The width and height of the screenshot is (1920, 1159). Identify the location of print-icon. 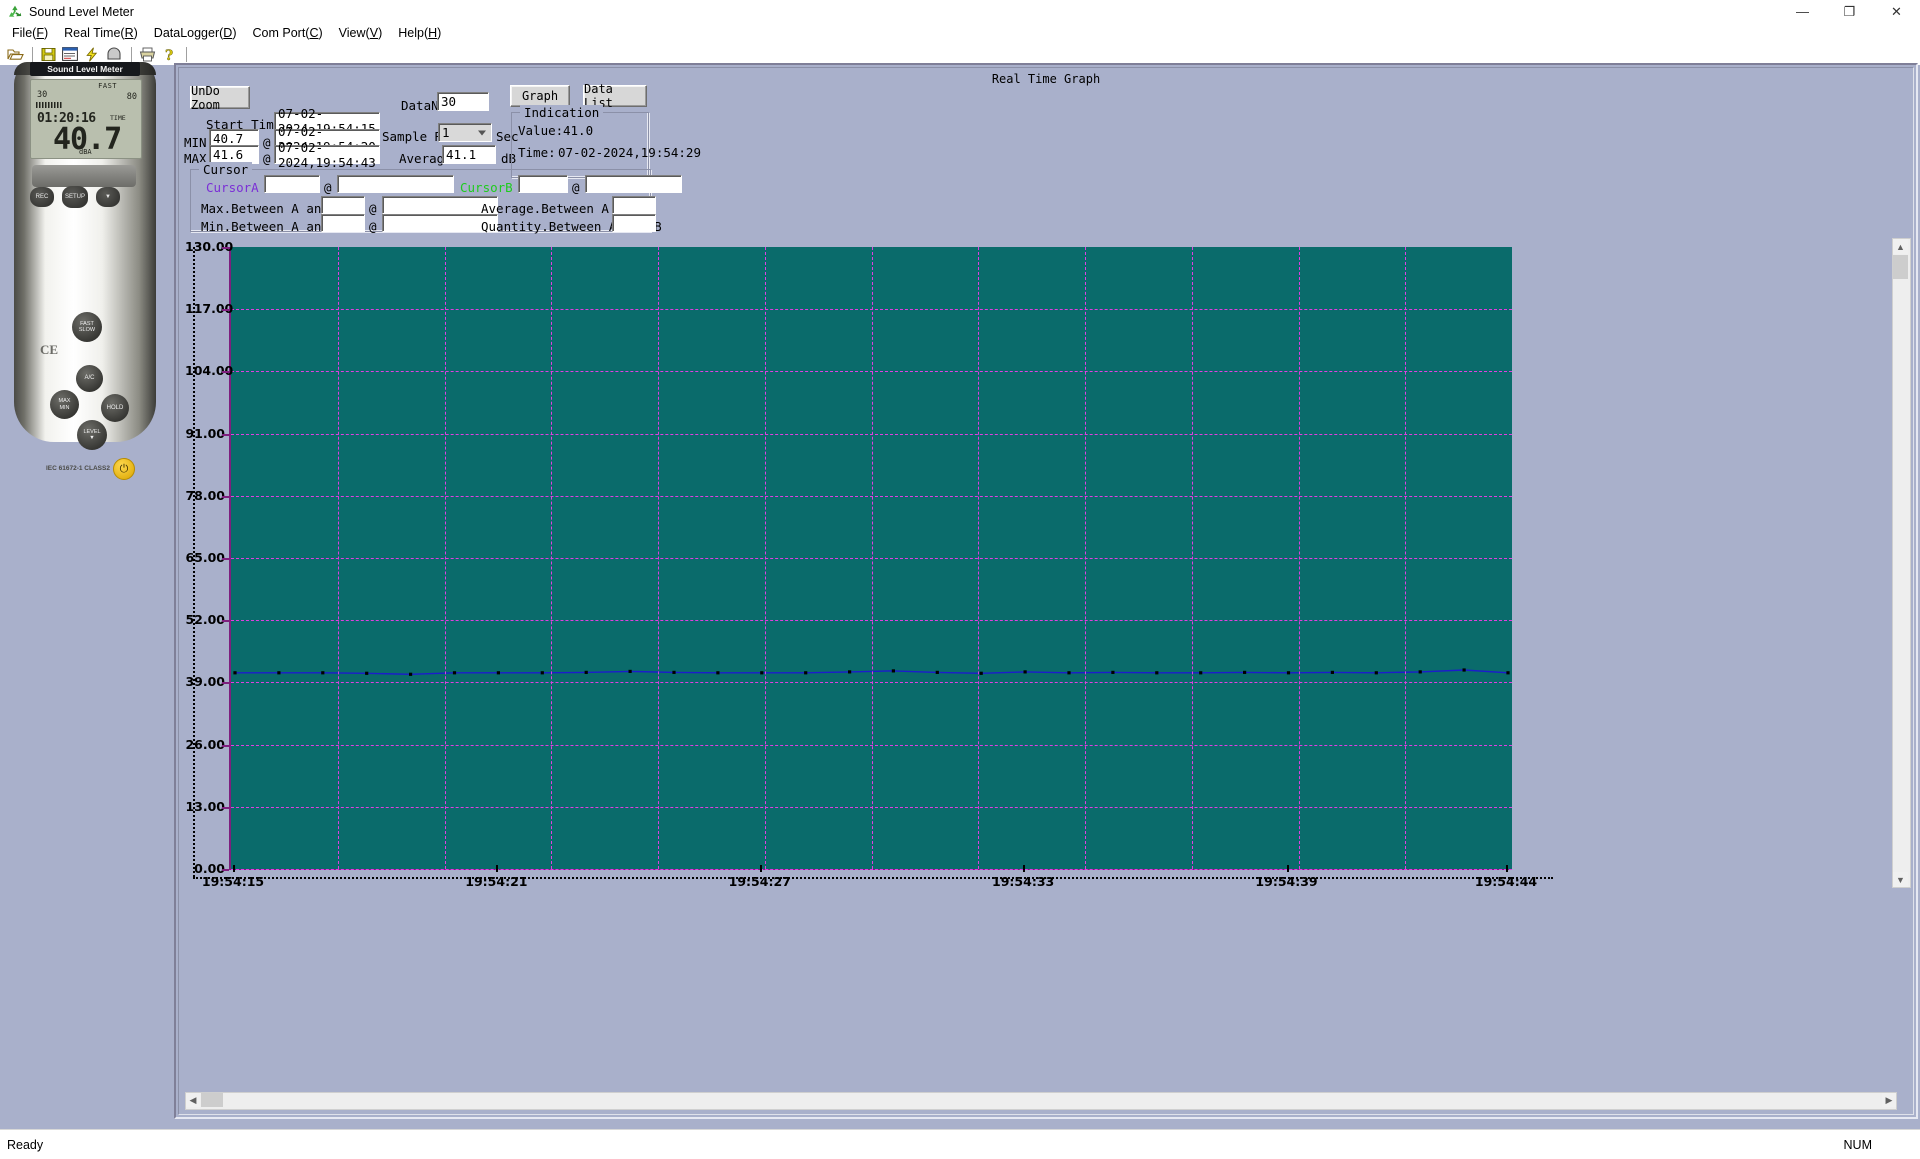
(147, 54).